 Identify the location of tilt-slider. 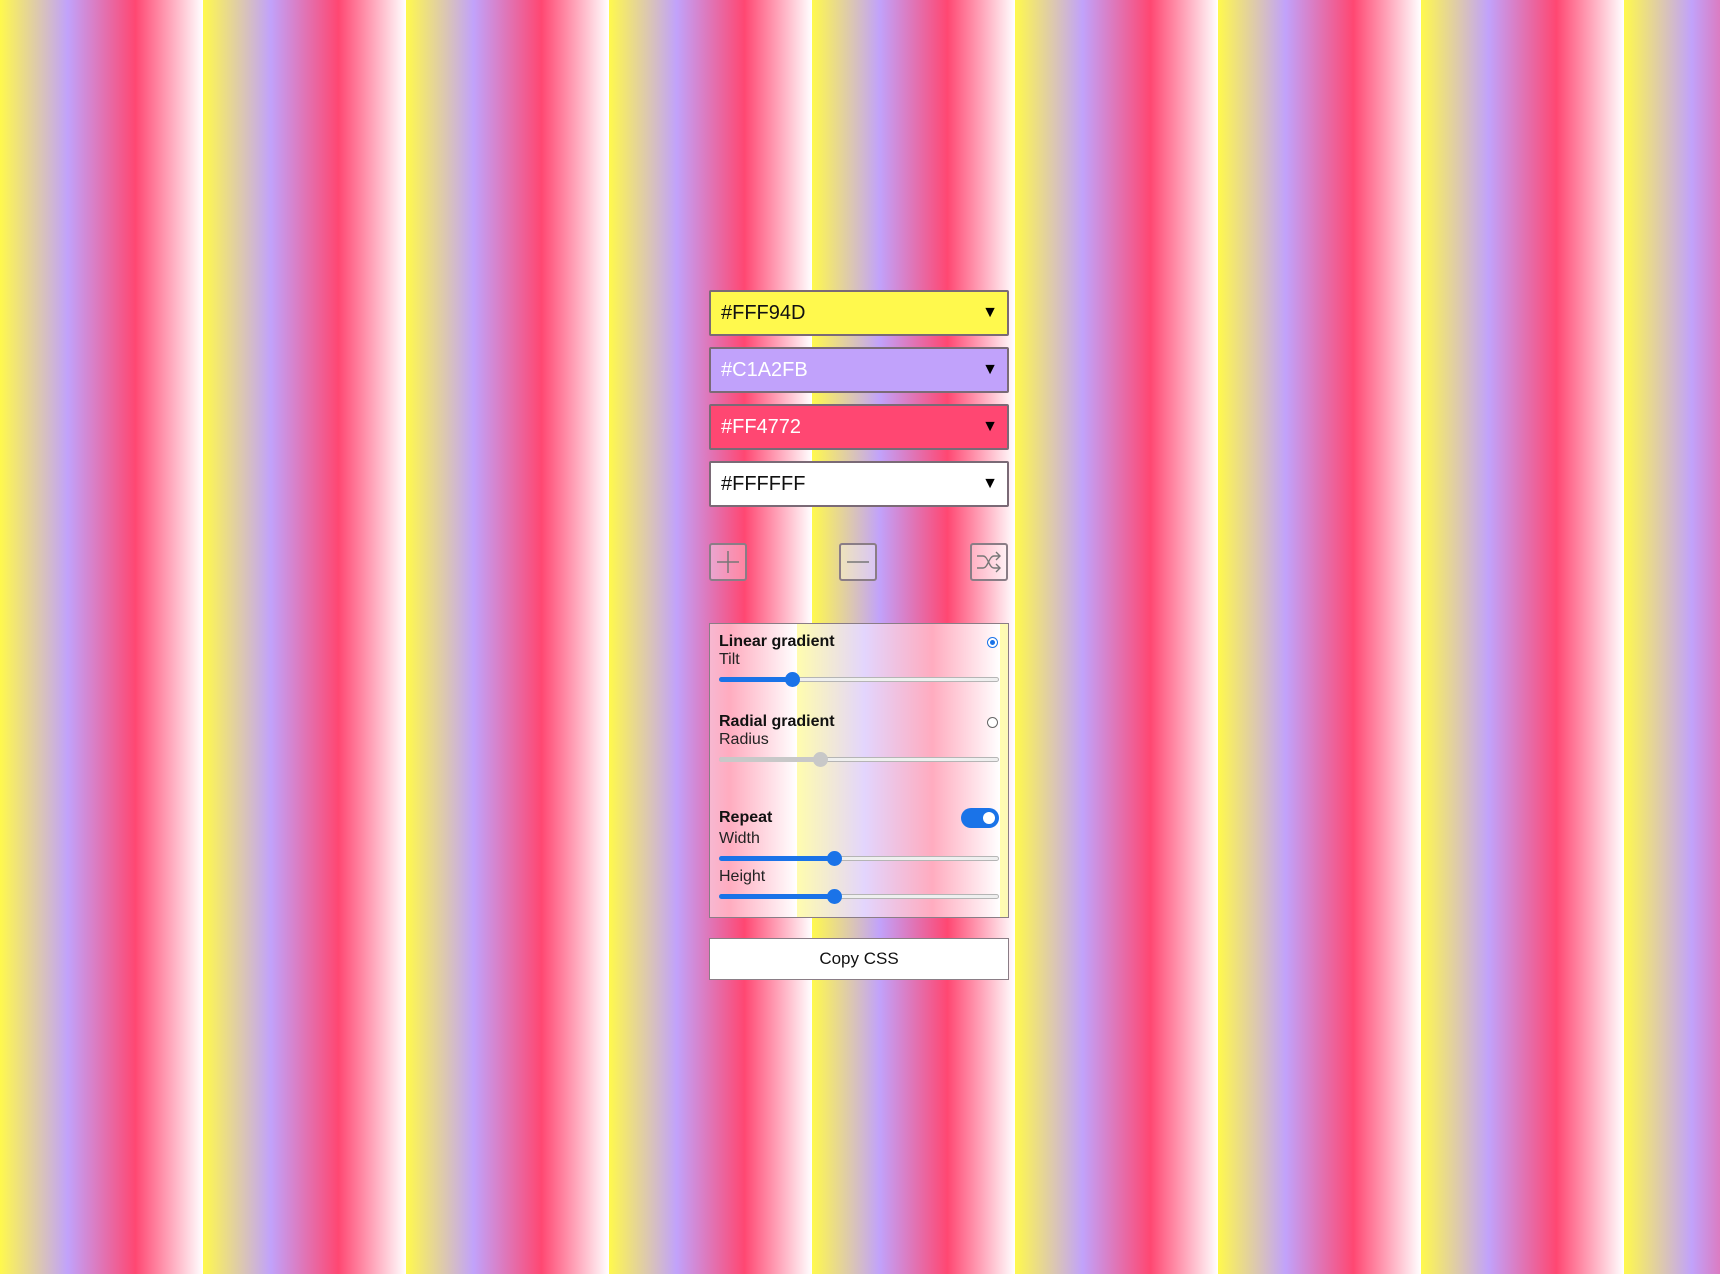
(859, 678).